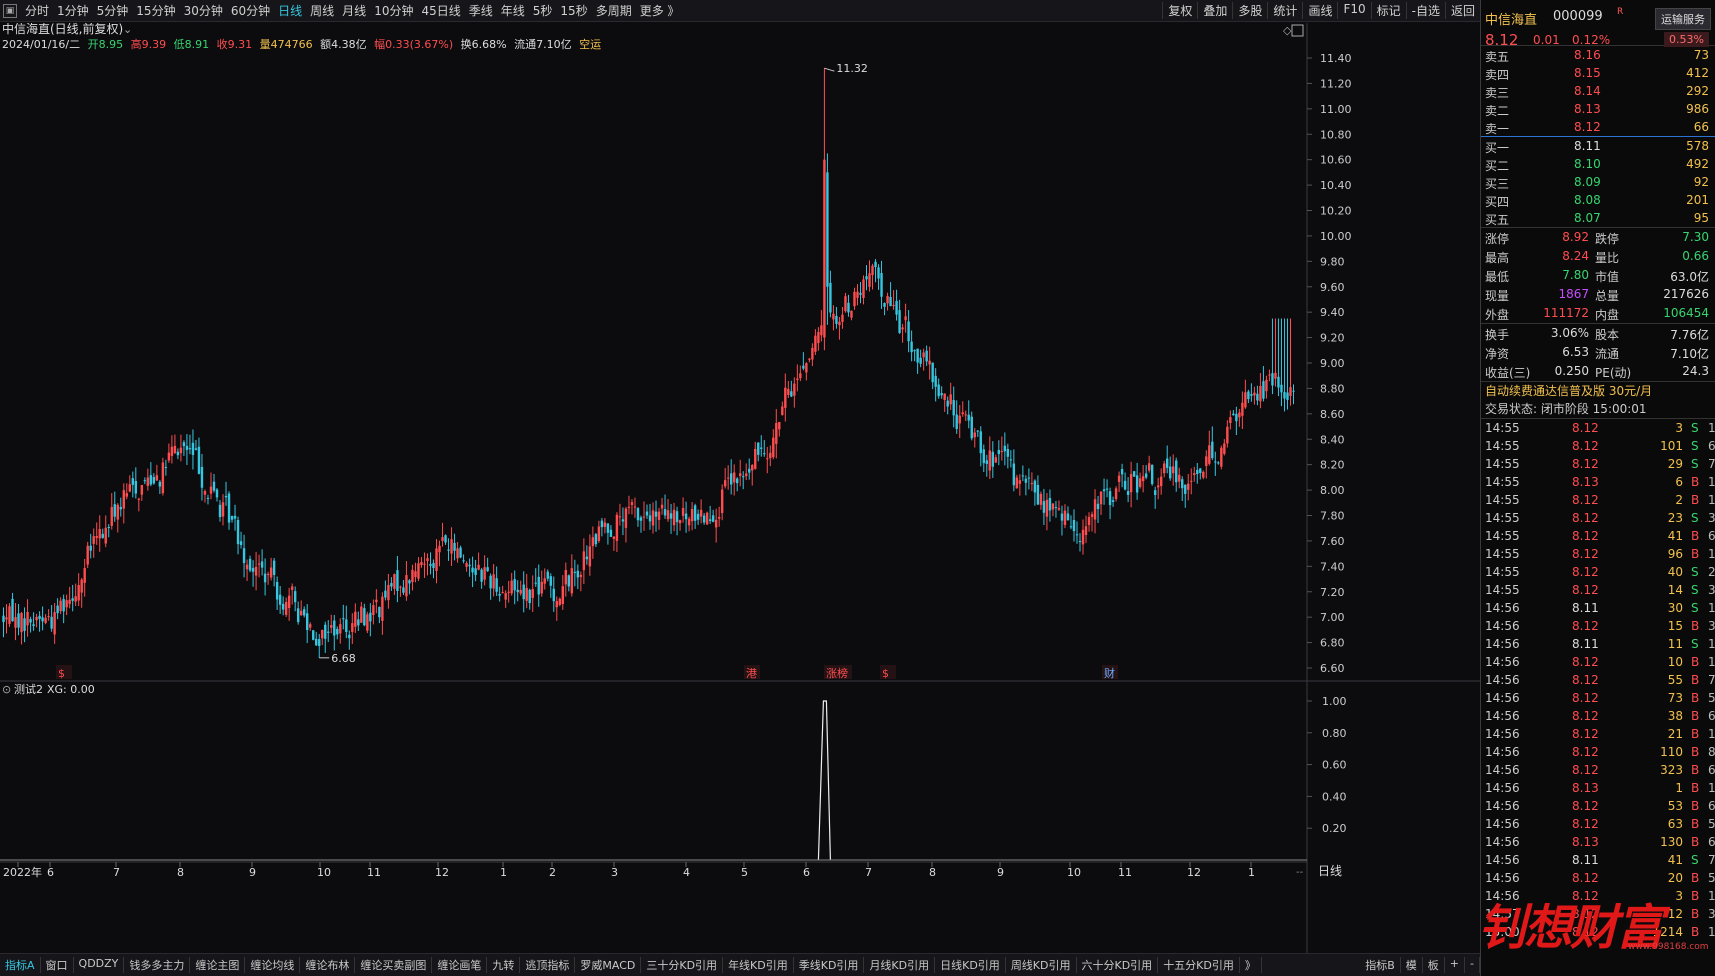 Image resolution: width=1715 pixels, height=976 pixels. Describe the element at coordinates (1598, 644) in the screenshot. I see `tick-row: 14:56 8.11 11 S 1` at that location.